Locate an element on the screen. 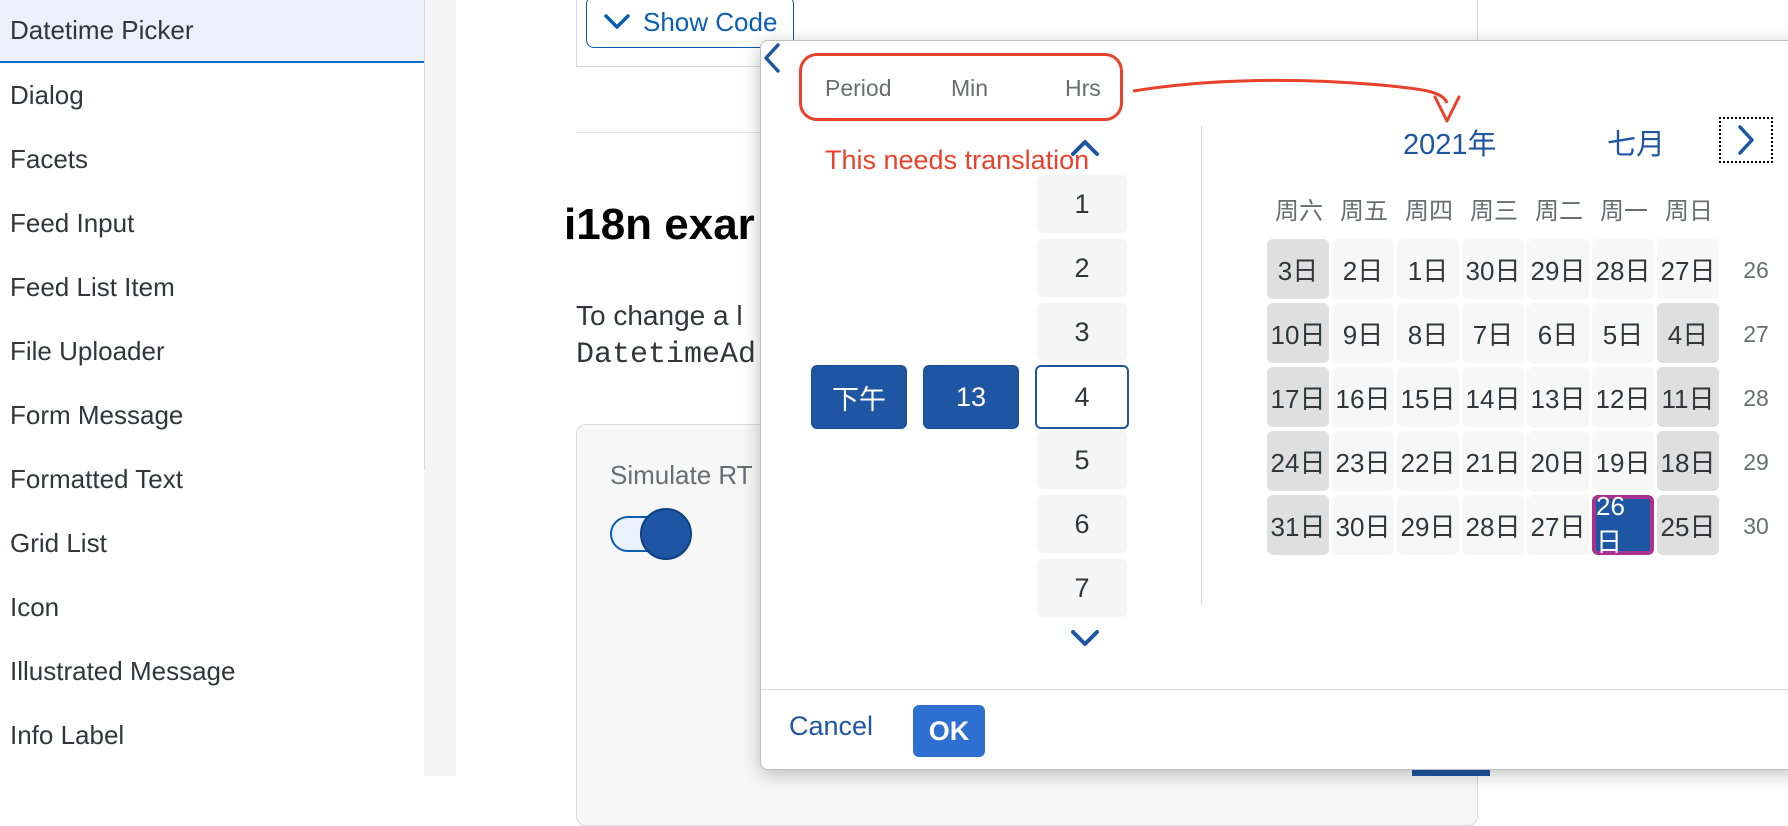 This screenshot has width=1788, height=826. ok-button: OK is located at coordinates (949, 731).